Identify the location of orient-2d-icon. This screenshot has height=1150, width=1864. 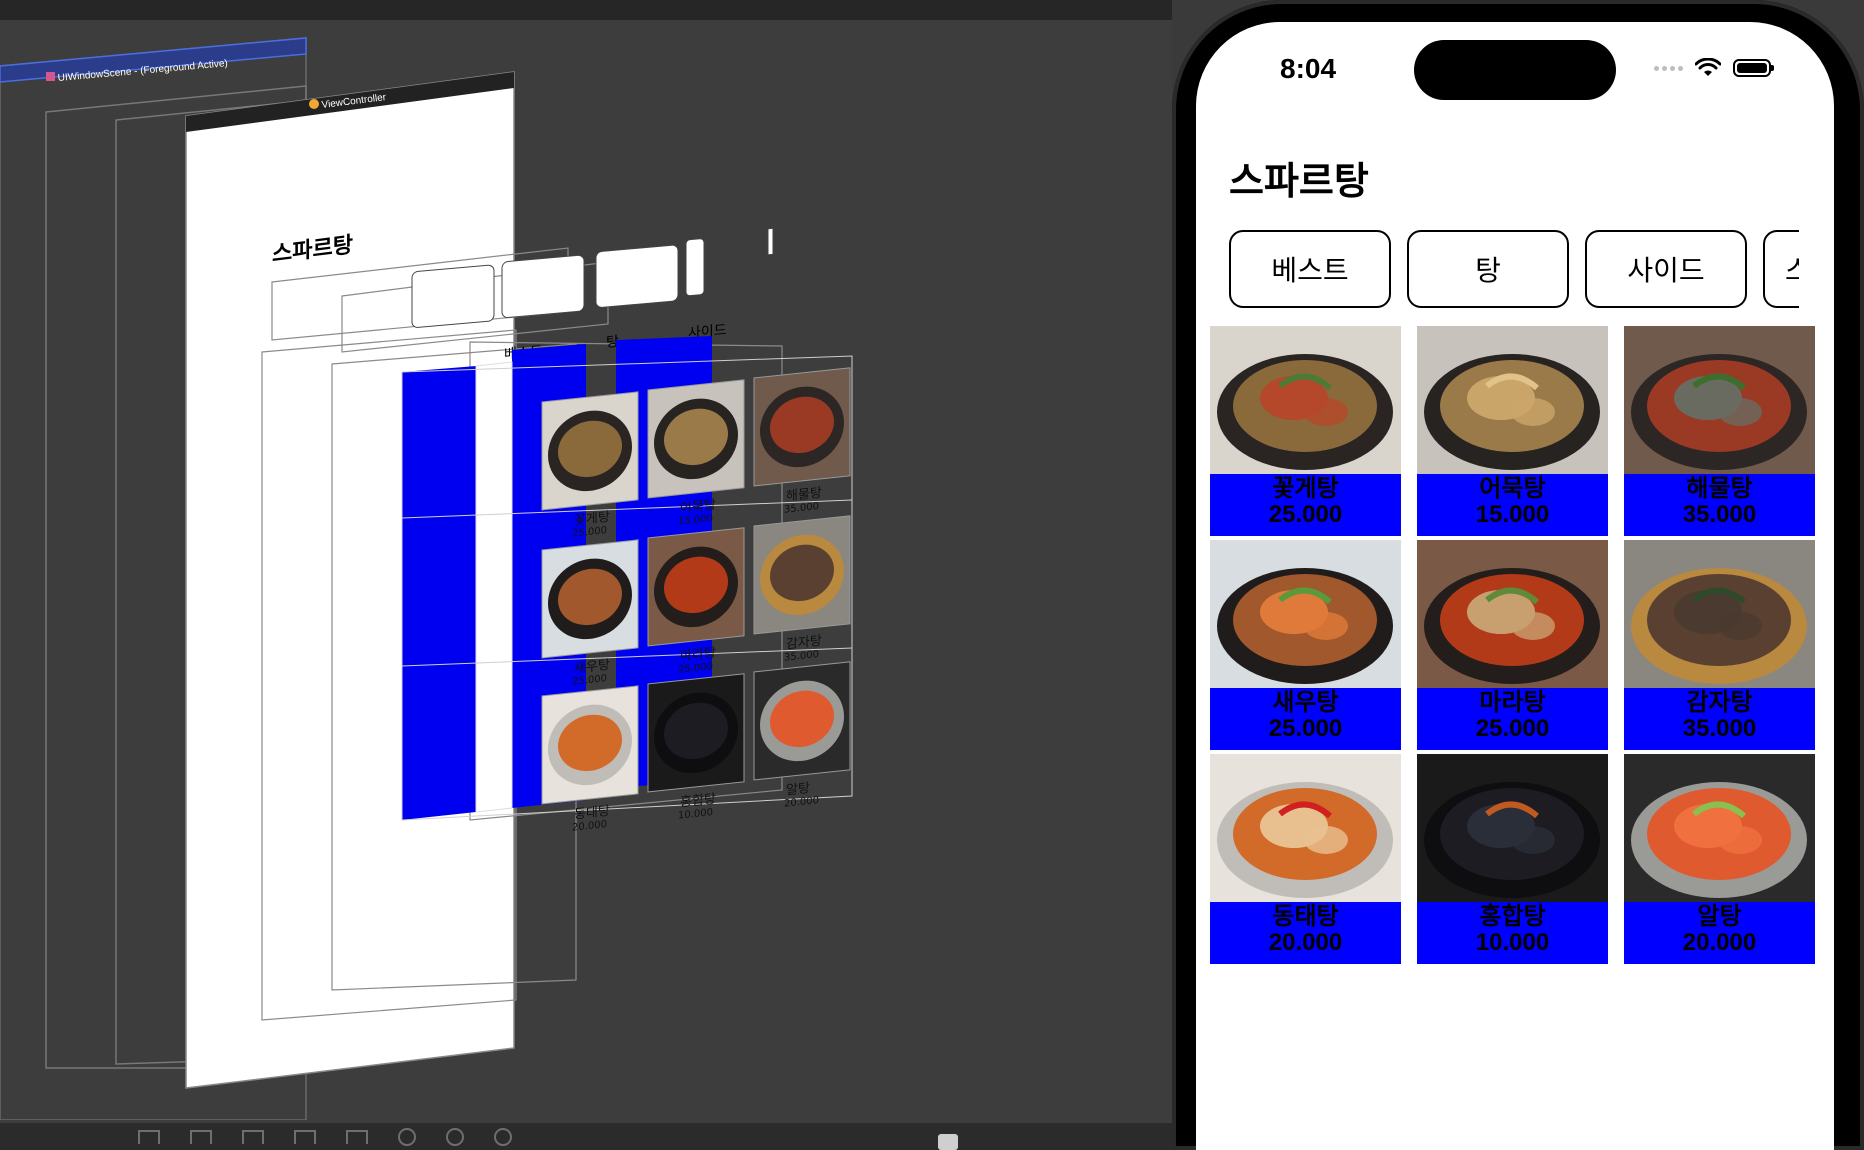
(357, 1136).